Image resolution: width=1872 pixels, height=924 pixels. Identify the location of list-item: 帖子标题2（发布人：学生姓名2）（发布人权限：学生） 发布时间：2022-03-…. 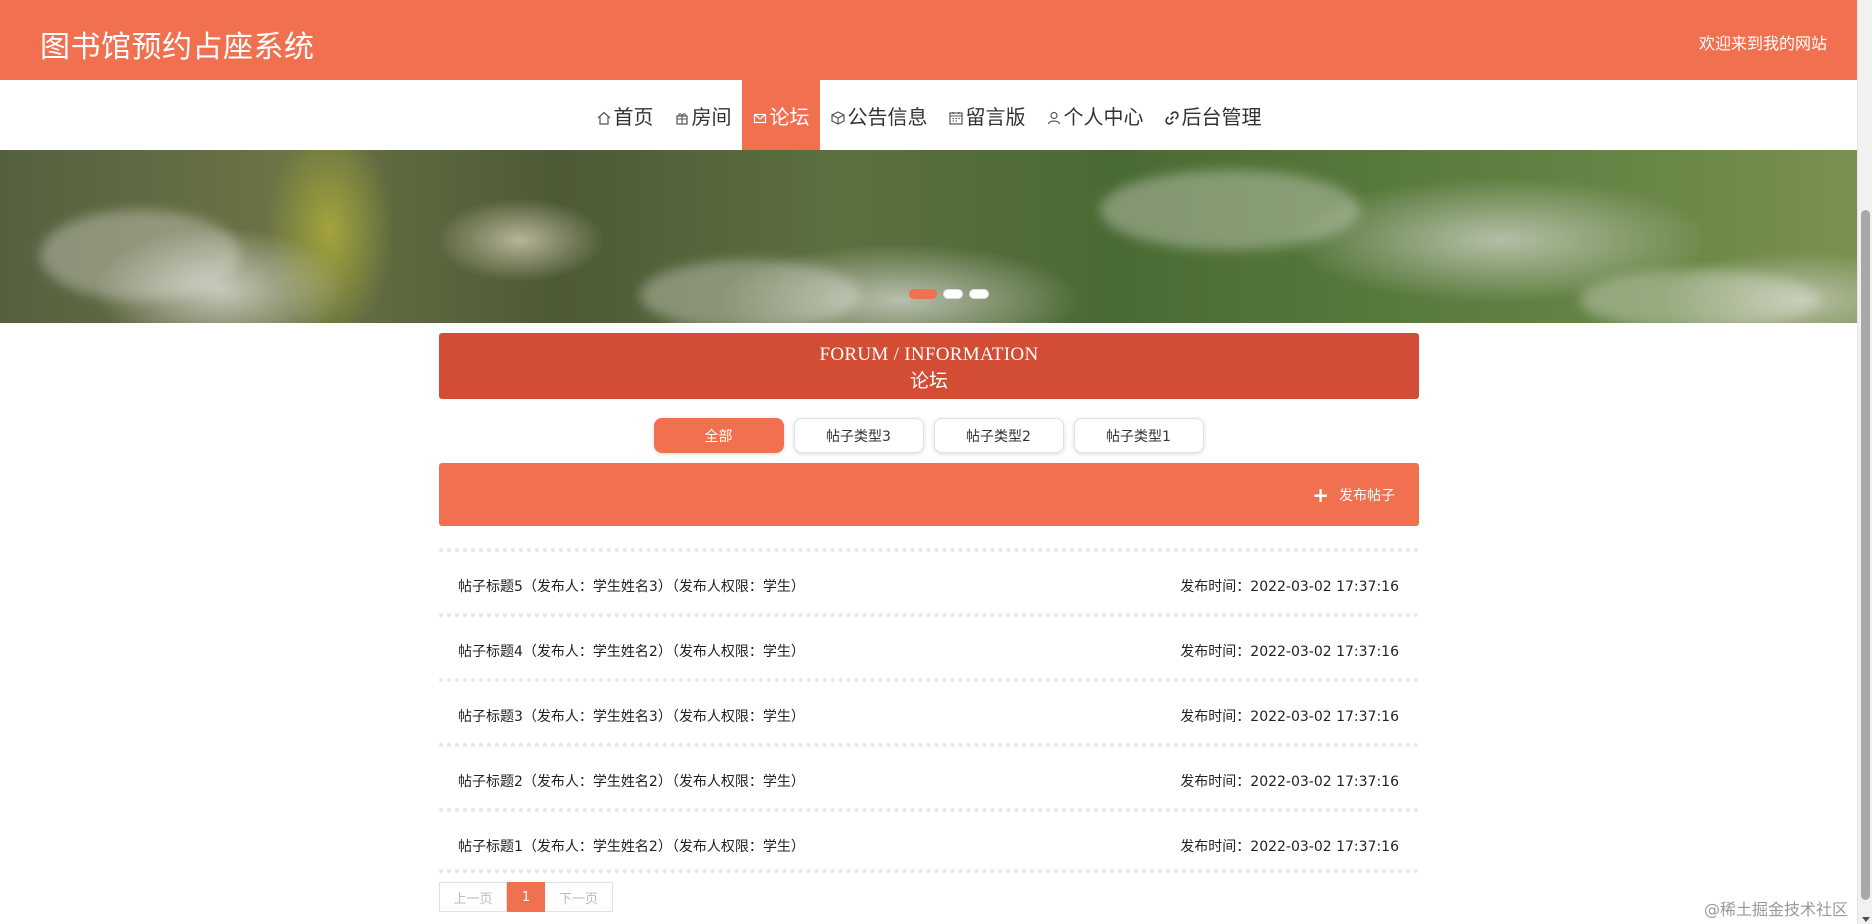
(929, 775).